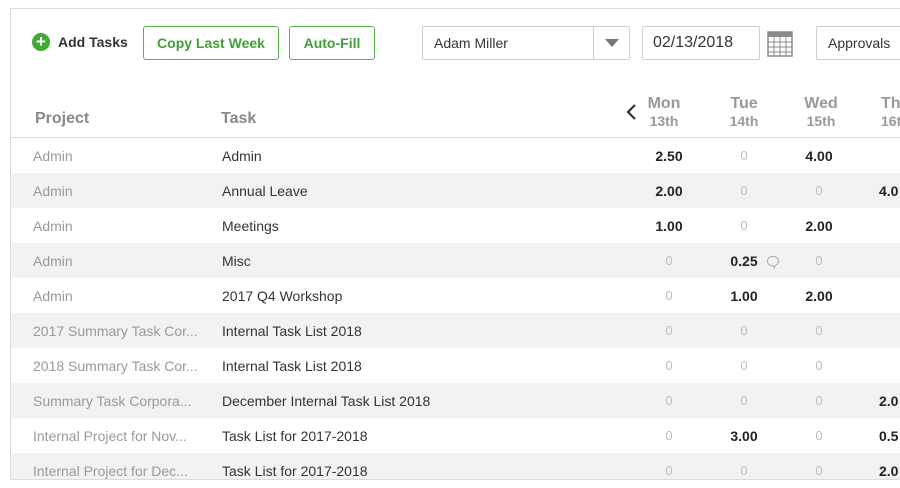 The image size is (900, 488). What do you see at coordinates (664, 121) in the screenshot?
I see `day-number: 13th` at bounding box center [664, 121].